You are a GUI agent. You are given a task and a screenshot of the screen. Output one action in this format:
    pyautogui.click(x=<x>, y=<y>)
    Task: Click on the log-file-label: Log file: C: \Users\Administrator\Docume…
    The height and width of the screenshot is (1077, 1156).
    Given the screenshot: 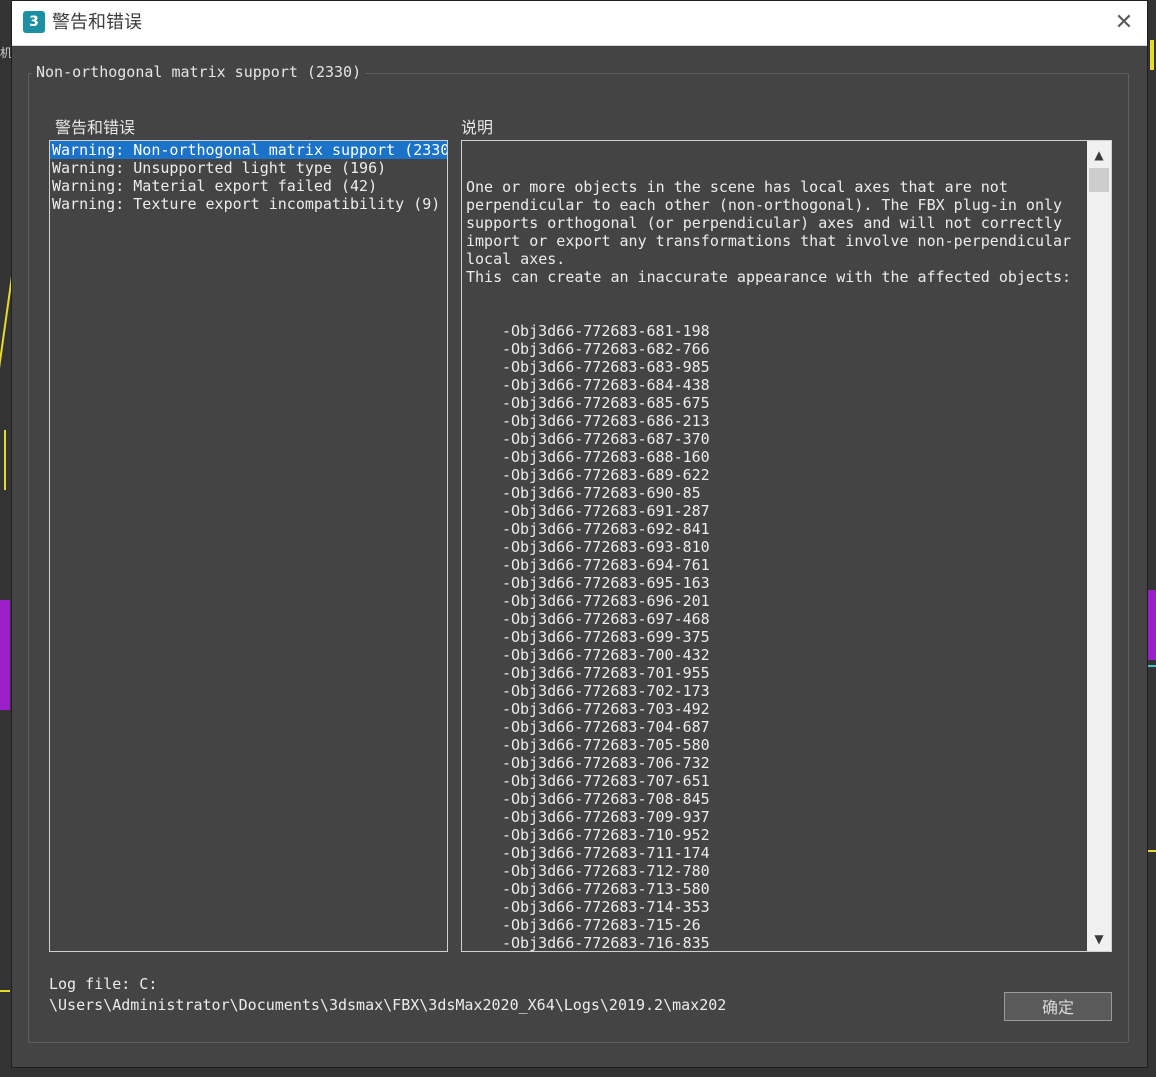 What is the action you would take?
    pyautogui.click(x=387, y=995)
    